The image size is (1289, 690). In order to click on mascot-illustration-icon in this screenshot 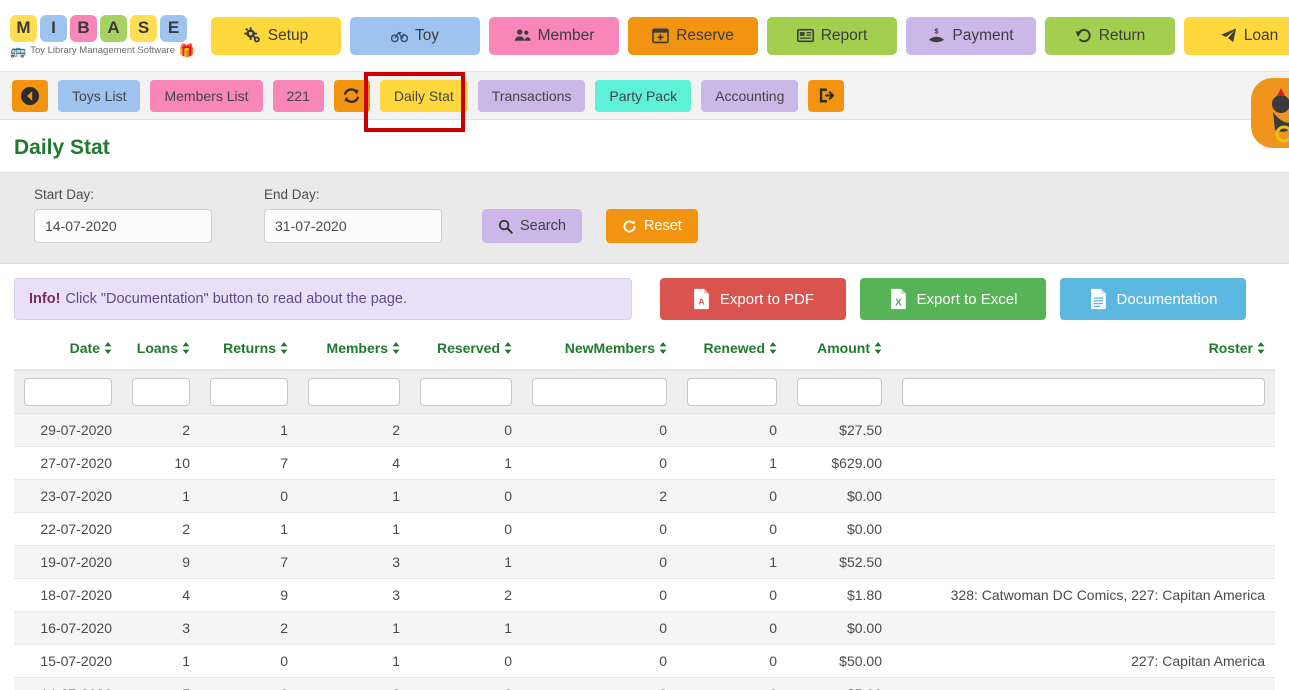, I will do `click(1280, 115)`.